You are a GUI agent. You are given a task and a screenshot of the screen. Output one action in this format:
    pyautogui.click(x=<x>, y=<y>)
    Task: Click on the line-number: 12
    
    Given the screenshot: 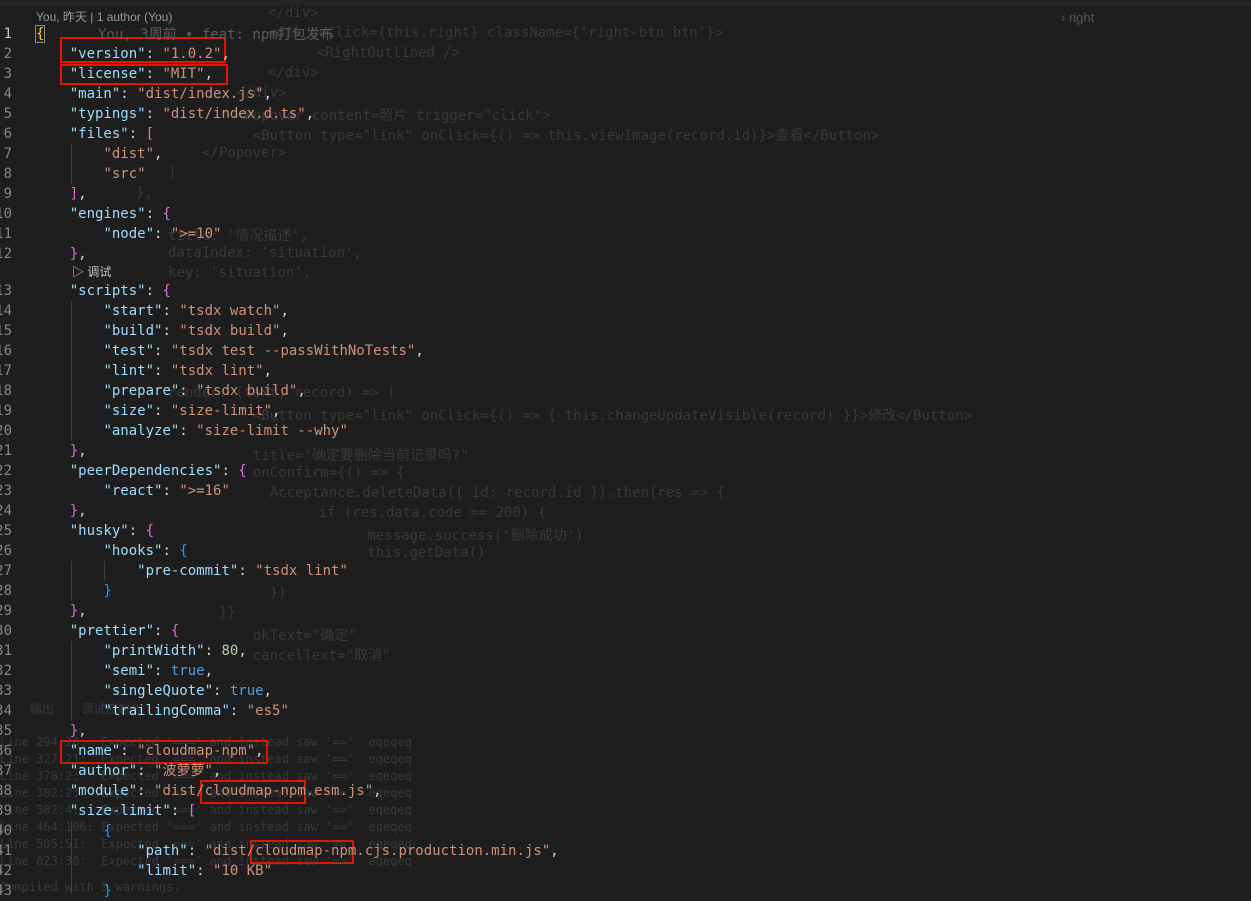 What is the action you would take?
    pyautogui.click(x=6, y=254)
    